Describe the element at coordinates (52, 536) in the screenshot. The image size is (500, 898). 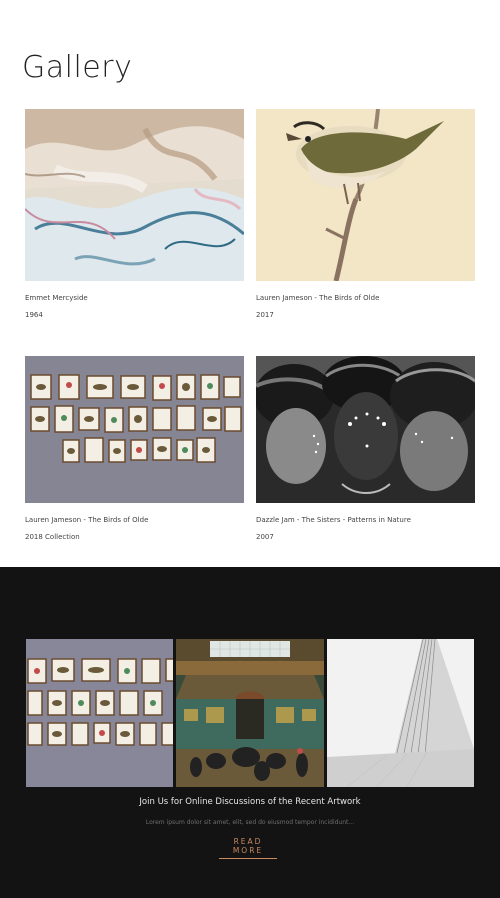
I see `card-date: 2018 Collection` at that location.